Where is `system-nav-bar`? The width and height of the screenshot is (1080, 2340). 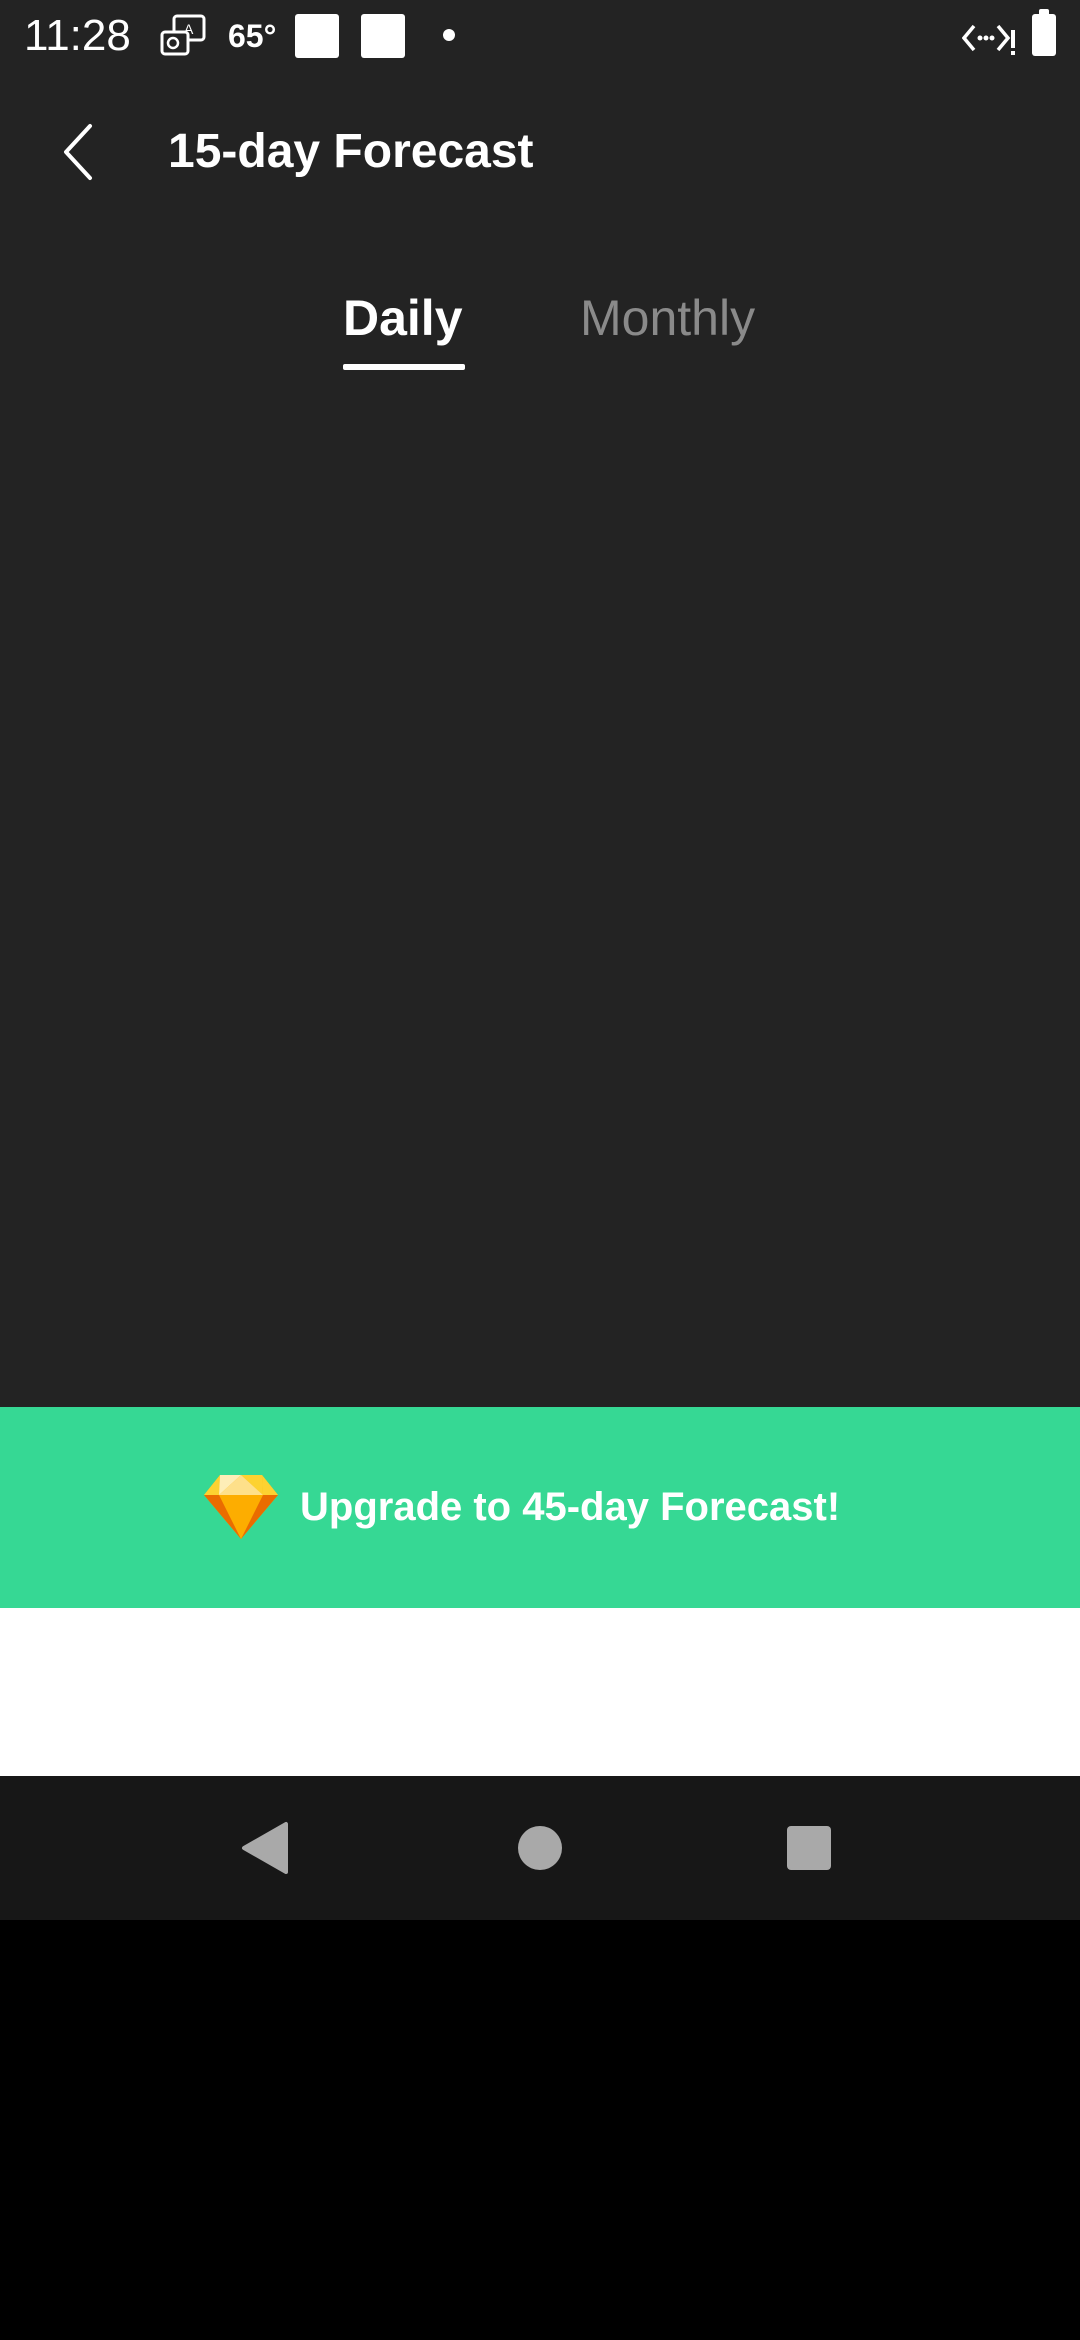 system-nav-bar is located at coordinates (540, 1848).